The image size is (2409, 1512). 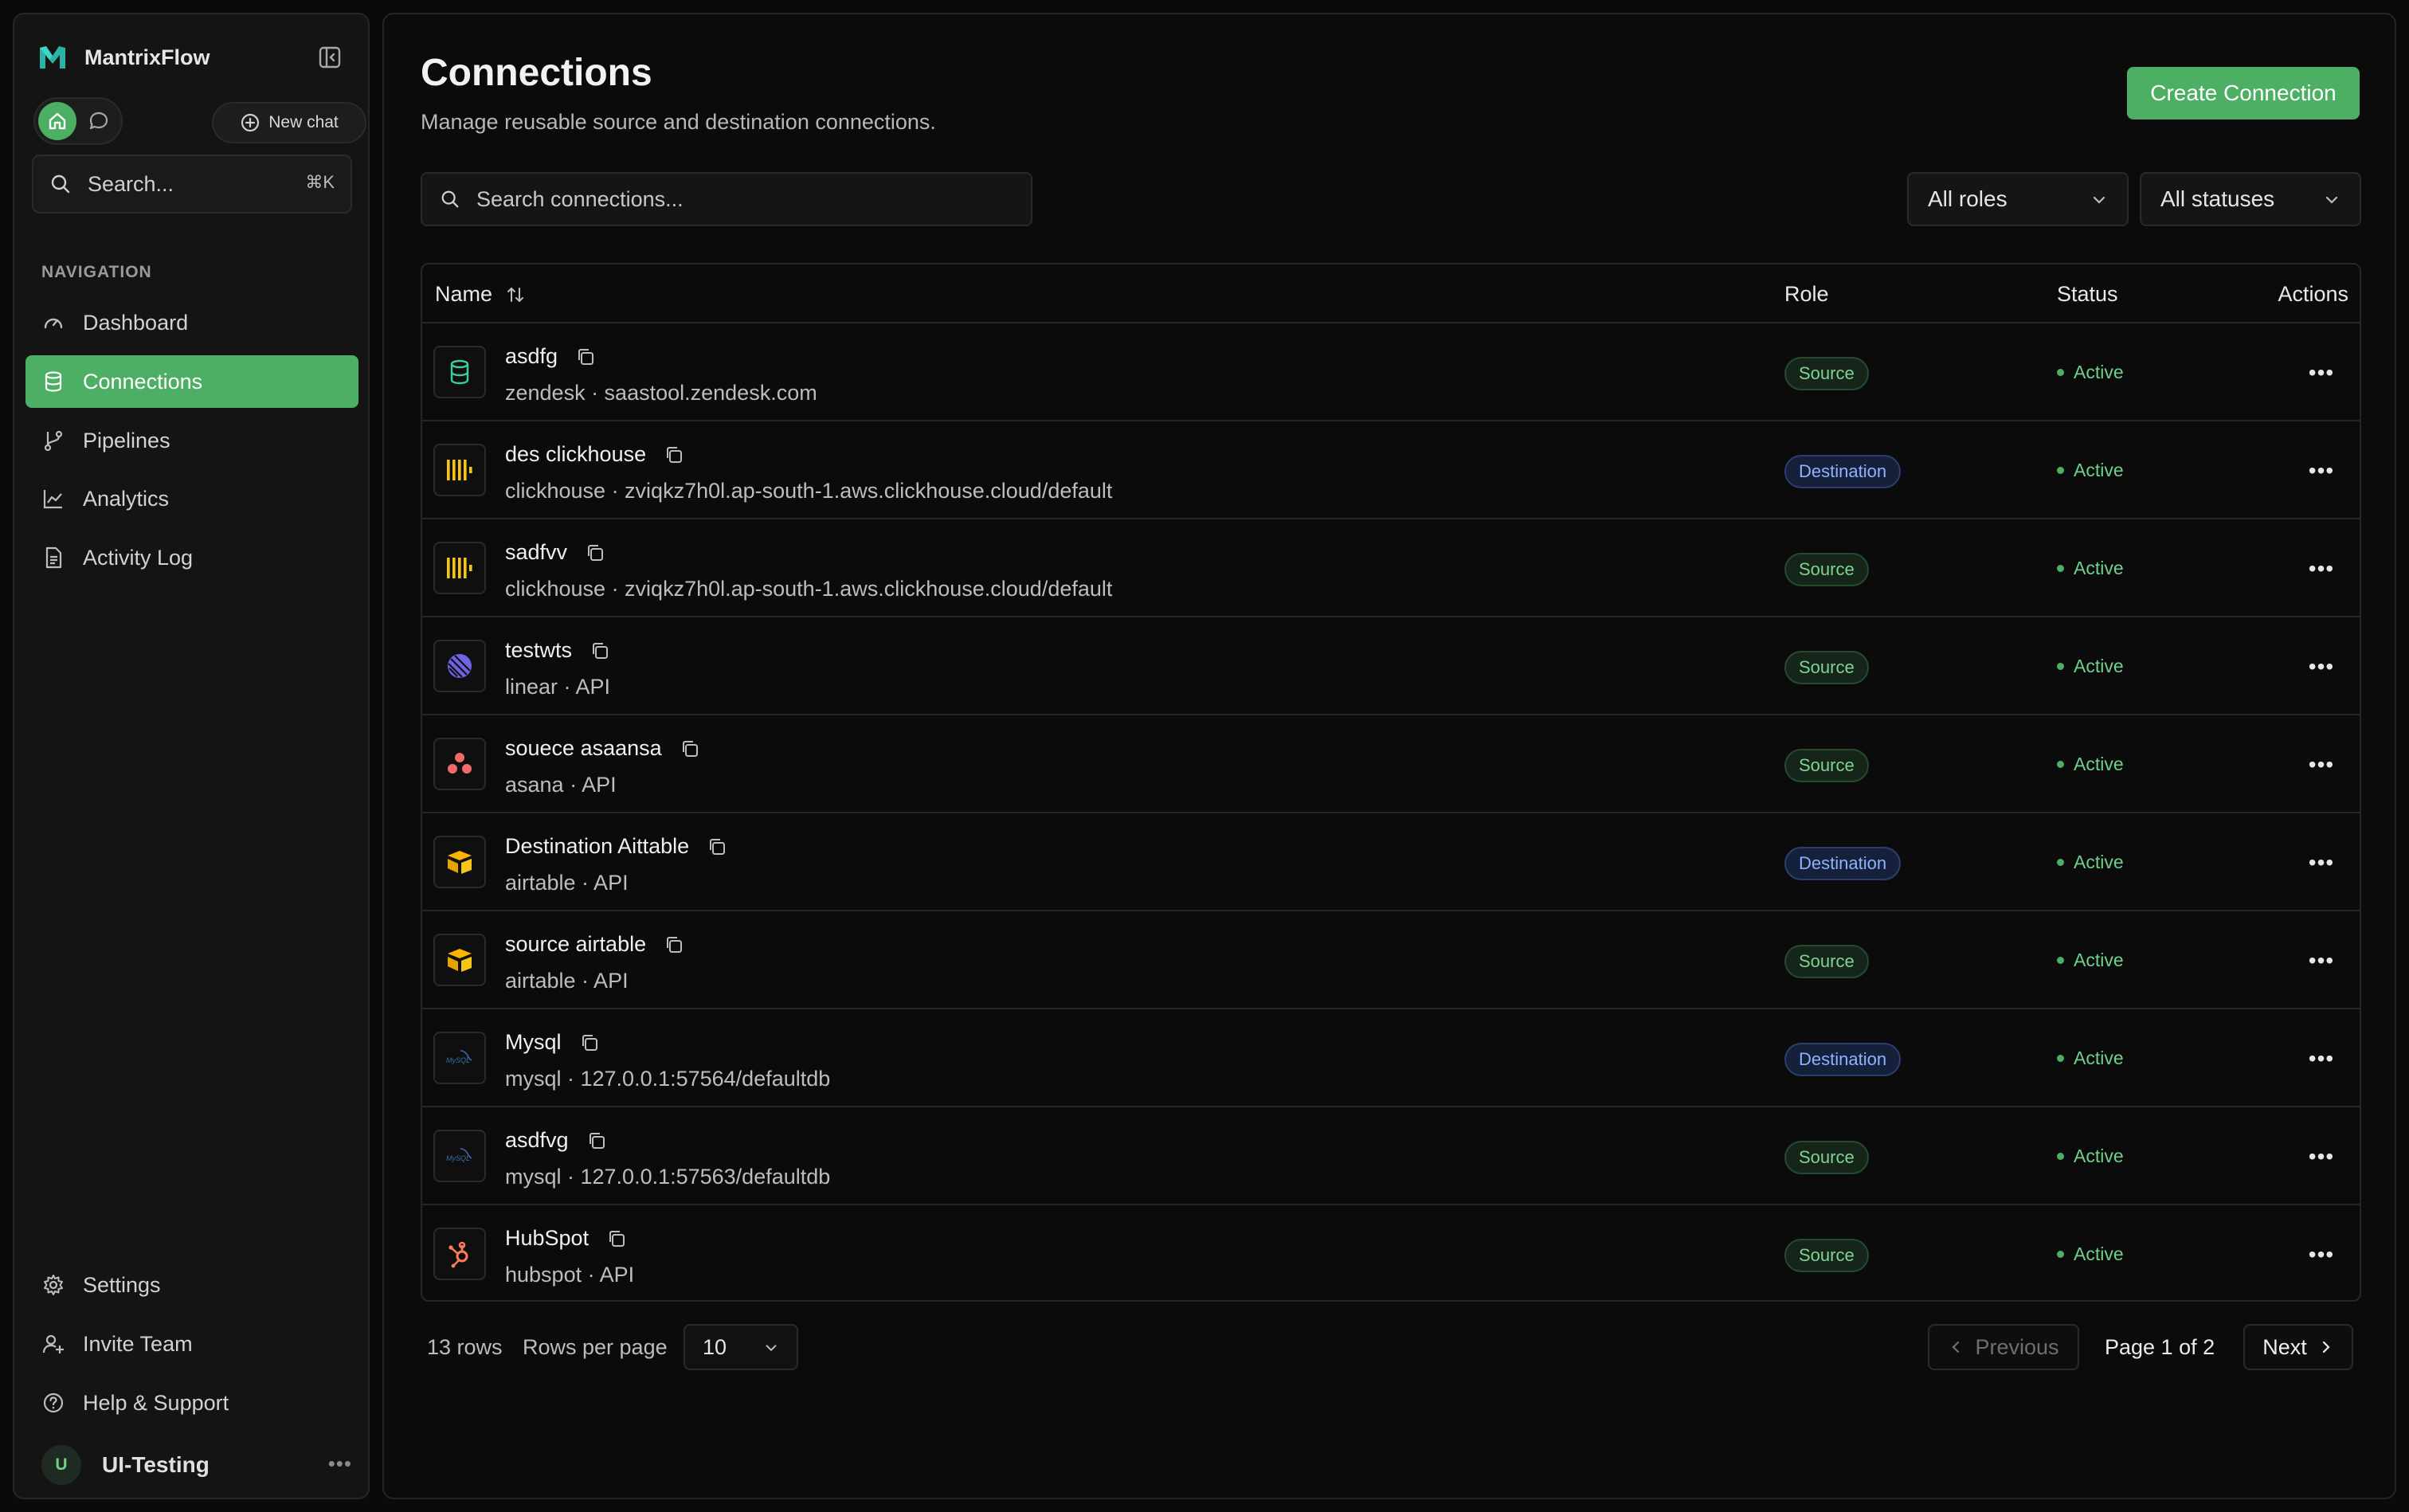 I want to click on sidebar-item-dashboard: Dashboard, so click(x=191, y=322).